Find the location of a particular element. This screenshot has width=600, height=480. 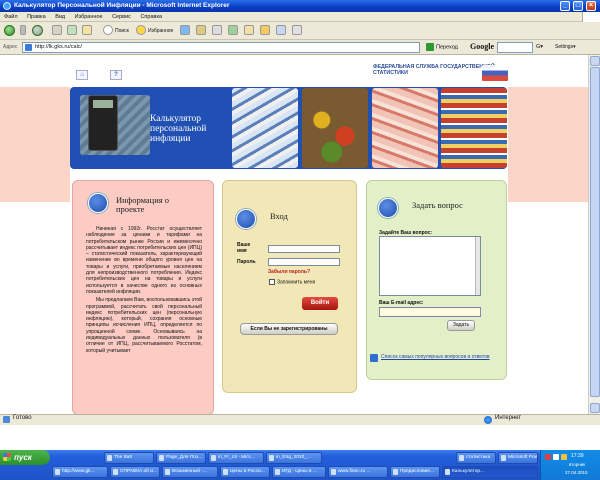

clock-time: 17:39 is located at coordinates (577, 456).